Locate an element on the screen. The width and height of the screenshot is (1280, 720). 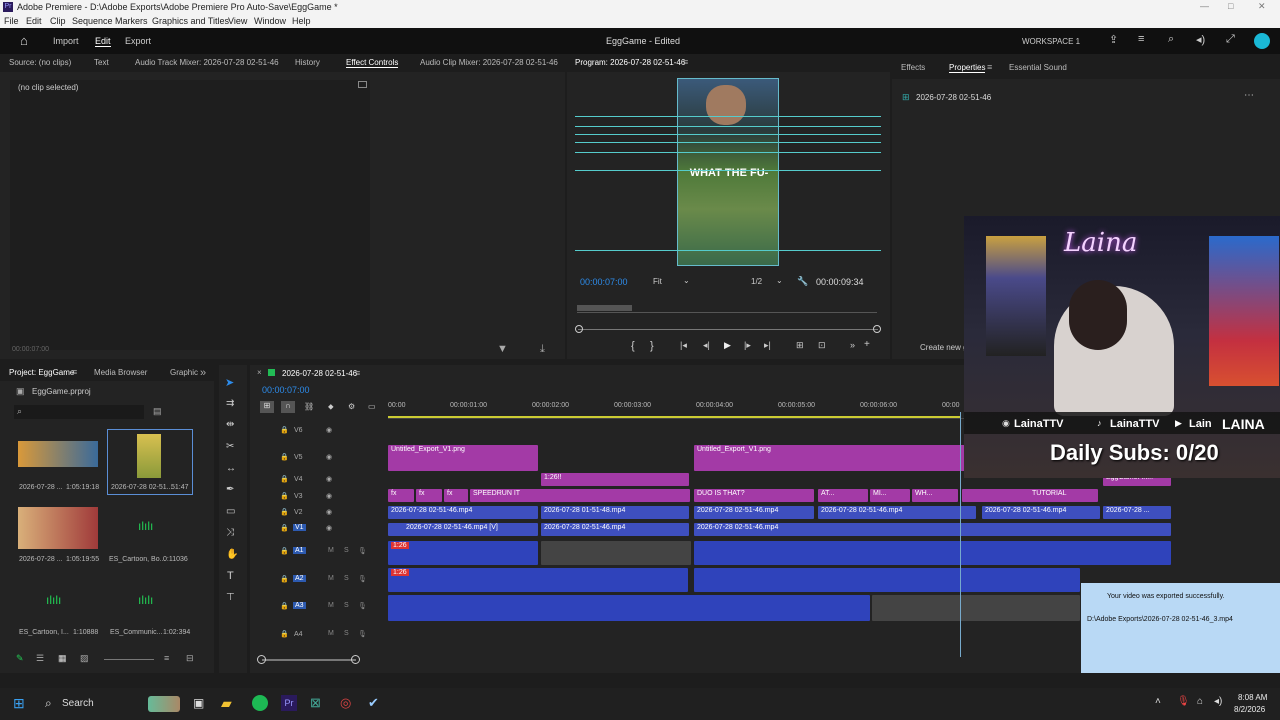
playhead is located at coordinates (960, 534).